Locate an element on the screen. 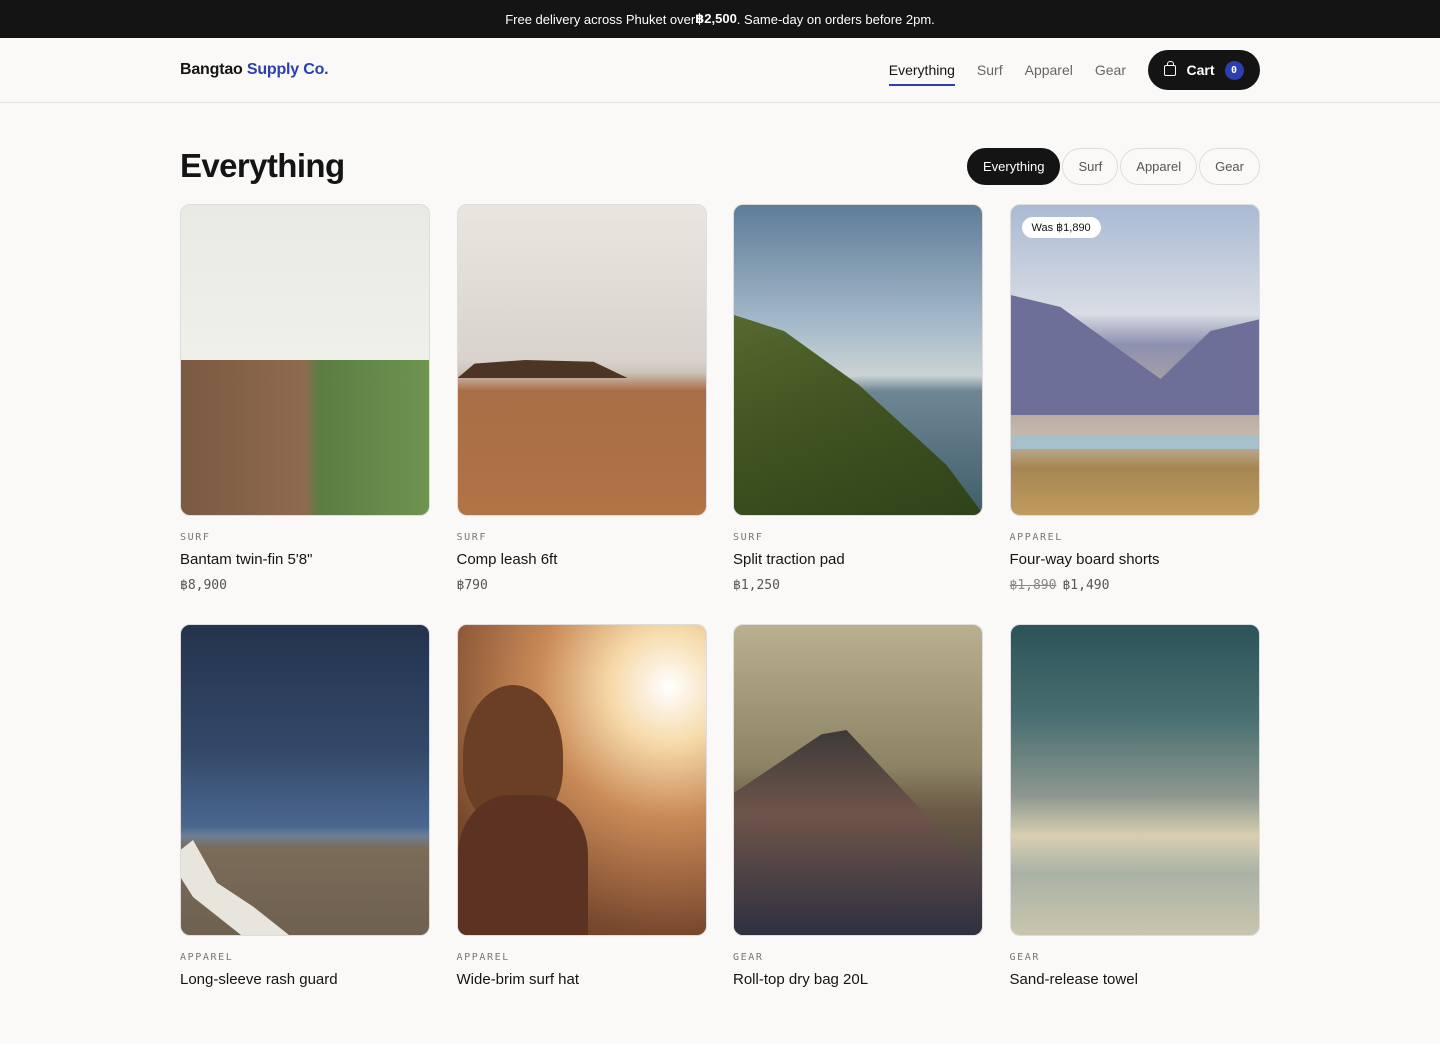 The height and width of the screenshot is (1044, 1440). announcement-prefix: Free delivery across Phuket over is located at coordinates (600, 19).